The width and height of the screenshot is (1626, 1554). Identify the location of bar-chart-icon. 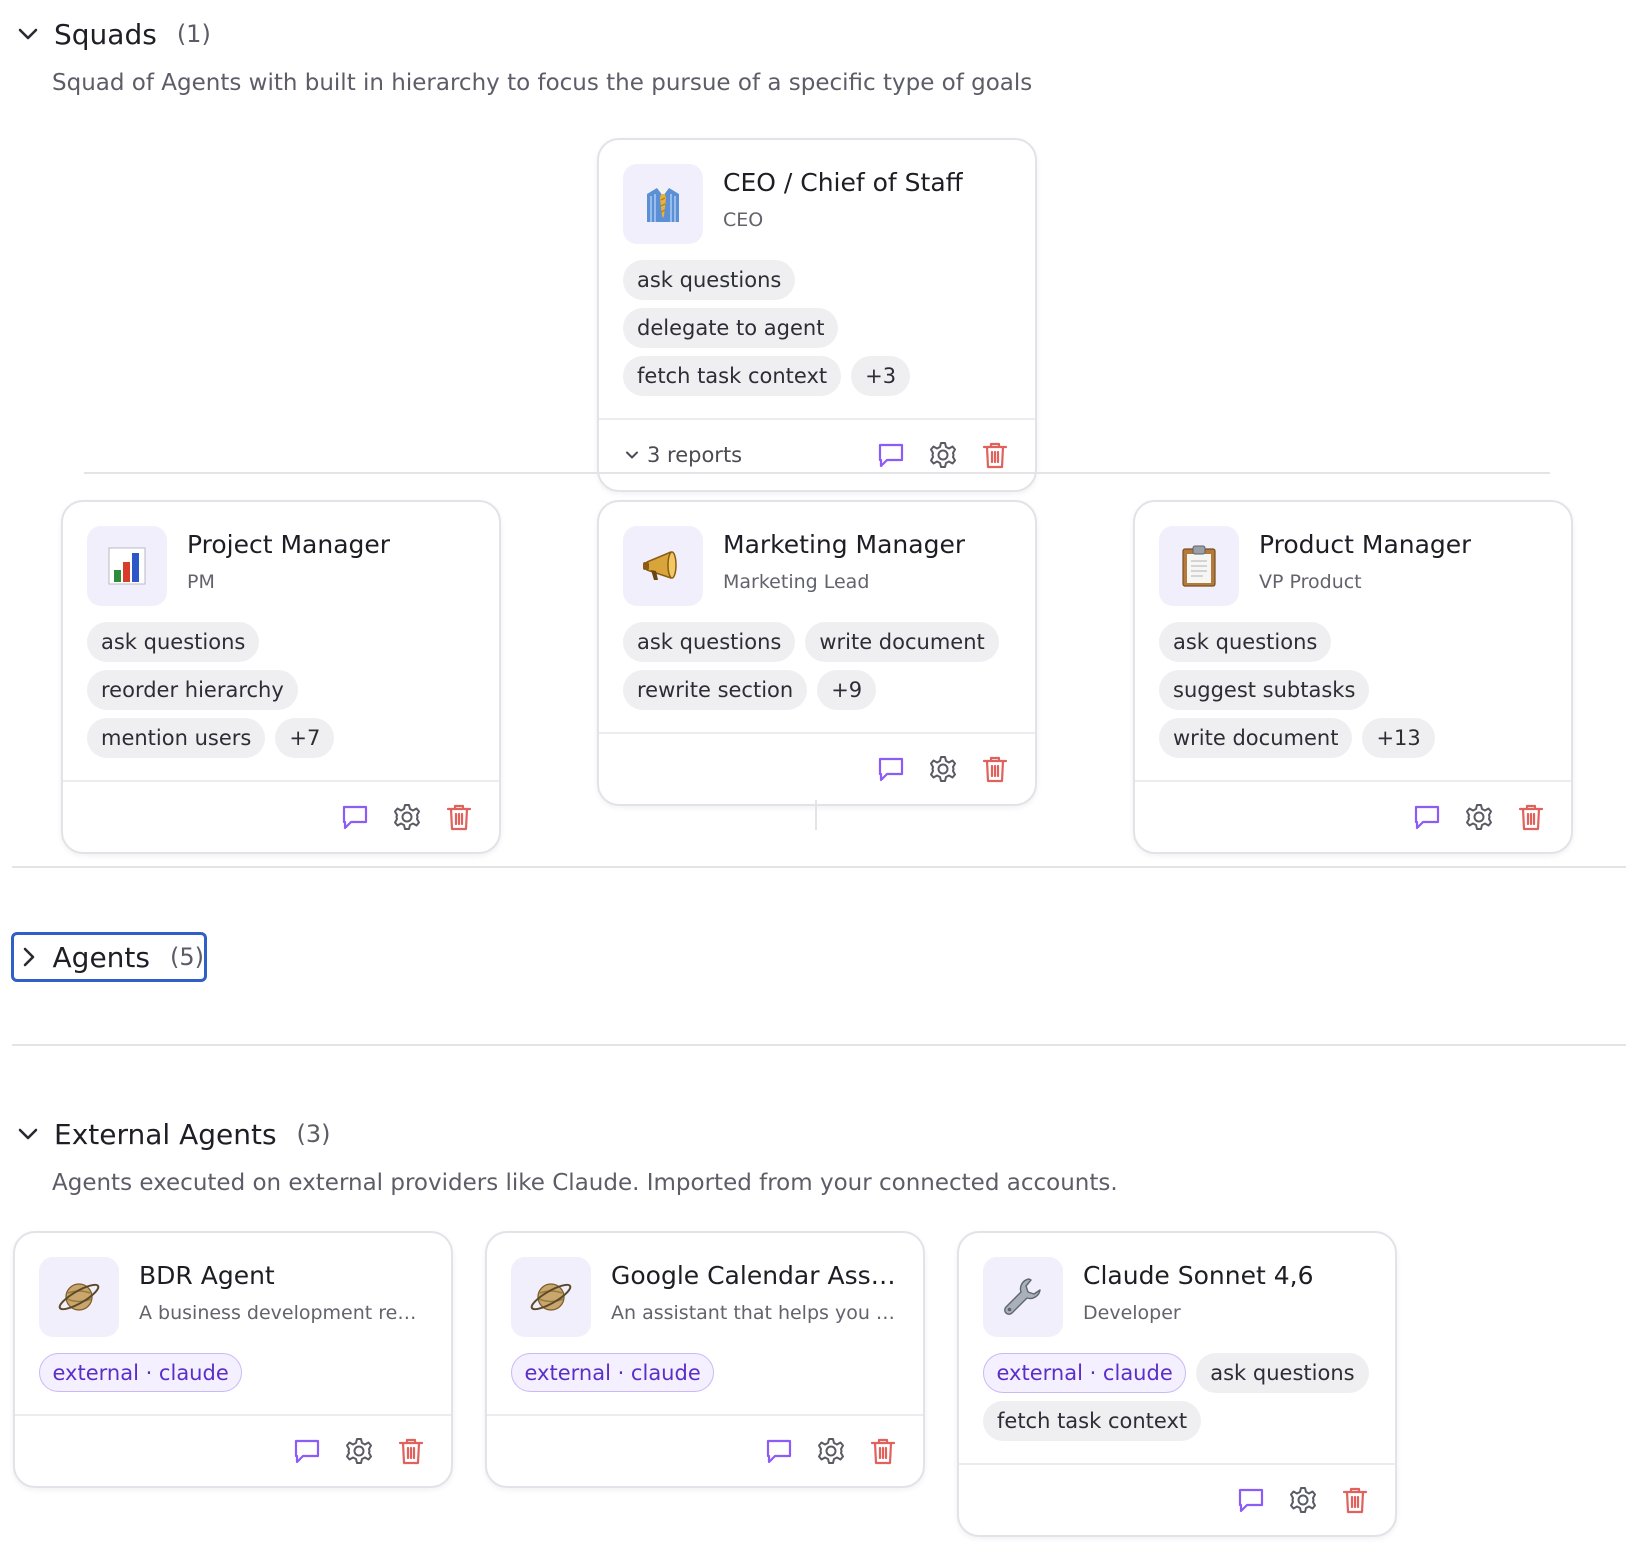
(127, 566).